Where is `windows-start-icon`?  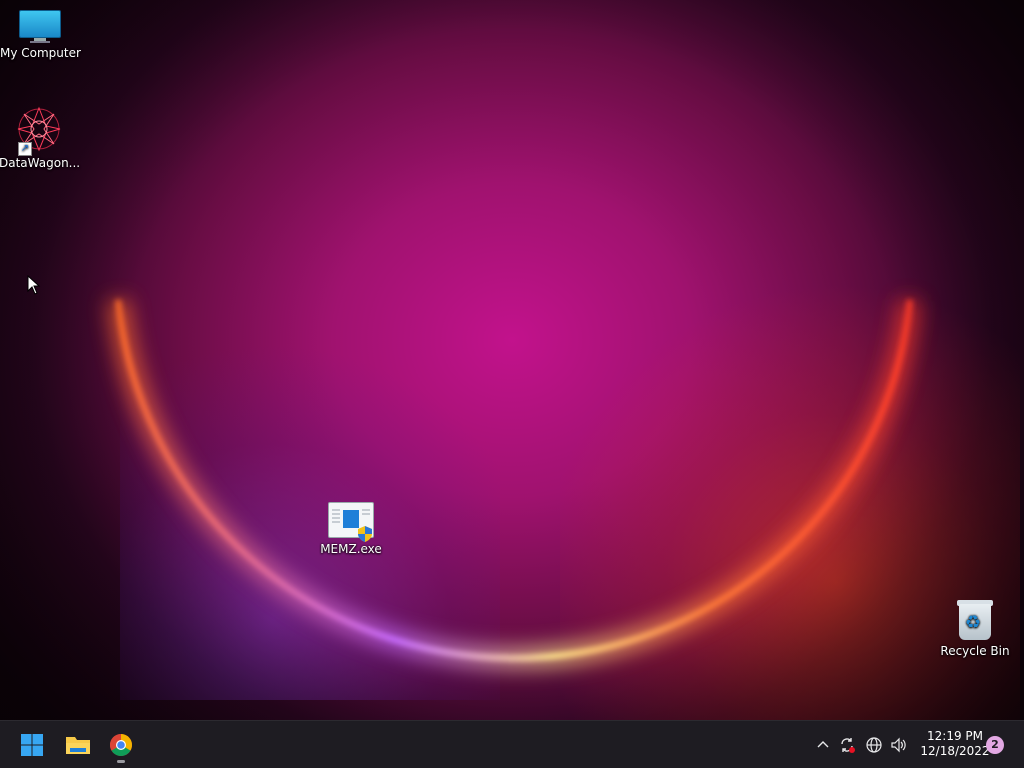
windows-start-icon is located at coordinates (32, 745).